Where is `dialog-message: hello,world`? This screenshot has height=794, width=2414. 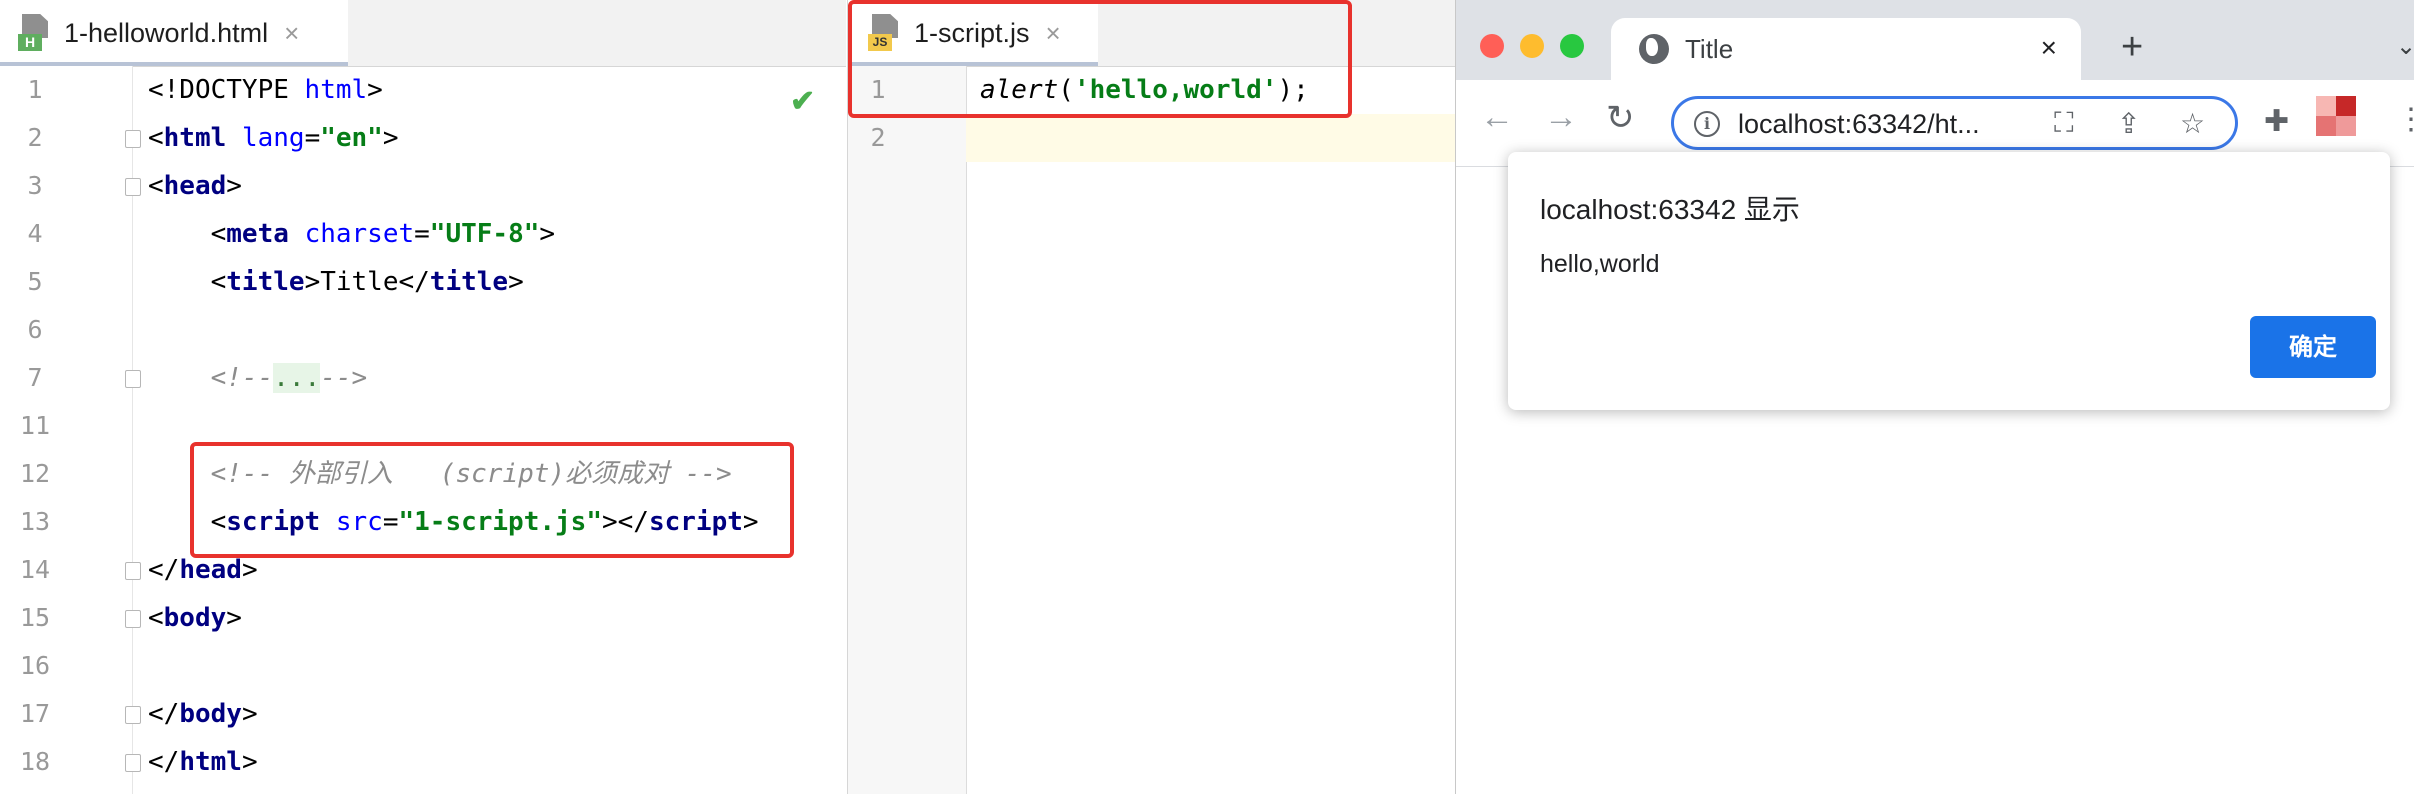
dialog-message: hello,world is located at coordinates (1600, 264).